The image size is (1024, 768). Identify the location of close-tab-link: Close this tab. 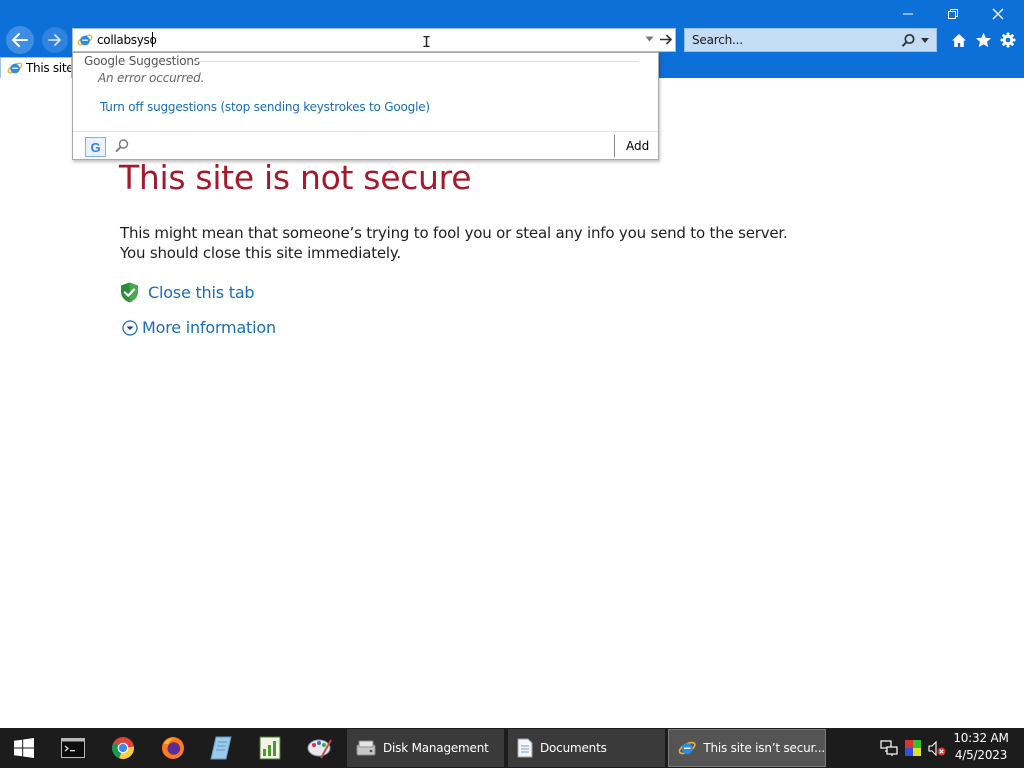
(201, 292).